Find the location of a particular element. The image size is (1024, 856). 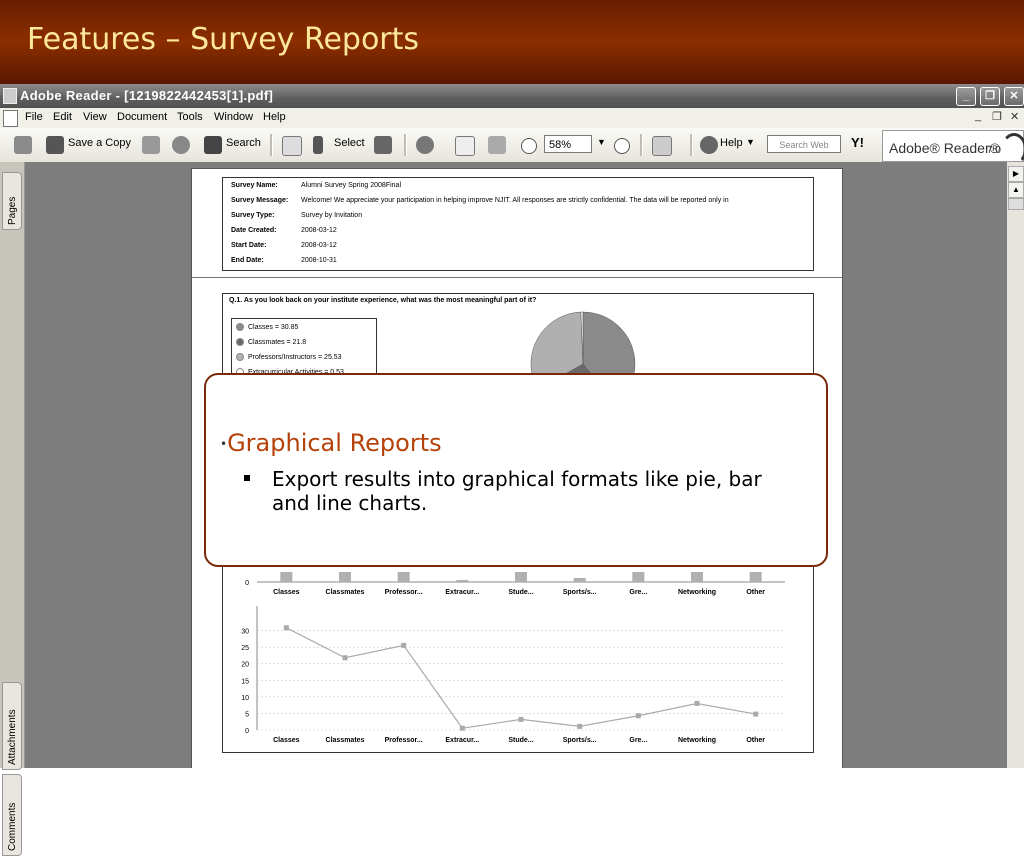

help-icon is located at coordinates (709, 145).